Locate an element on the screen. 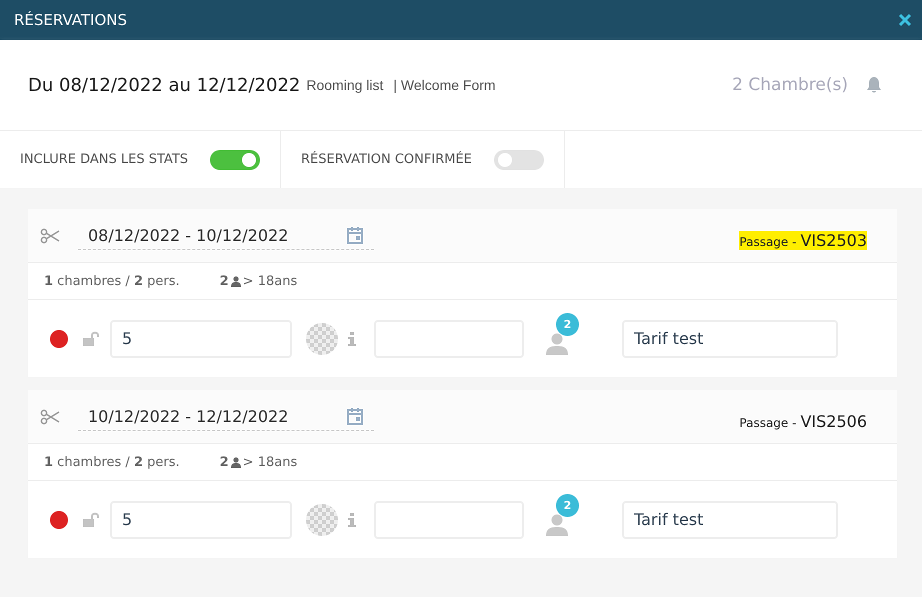  date-range: 10/12/2022 - 12/12/2022 is located at coordinates (188, 416).